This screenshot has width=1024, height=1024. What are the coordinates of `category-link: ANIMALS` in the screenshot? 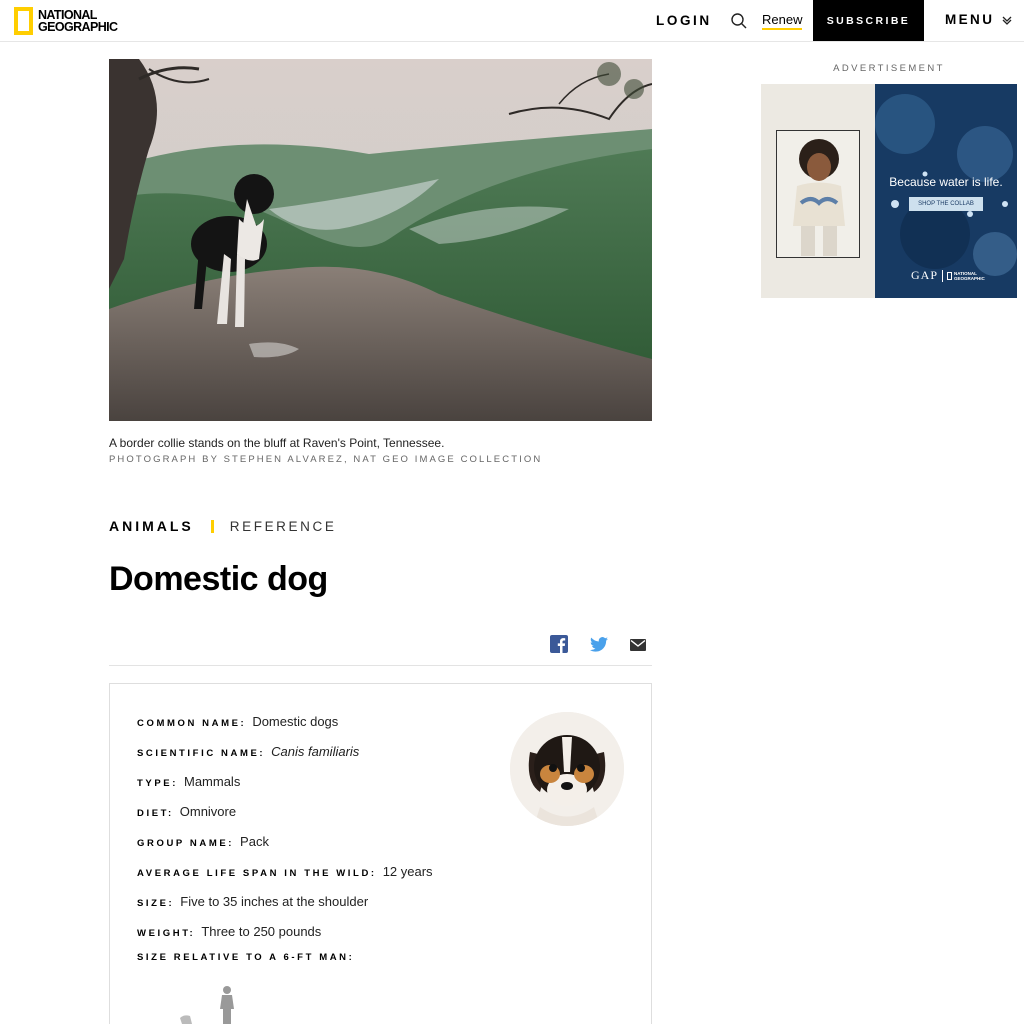 It's located at (151, 526).